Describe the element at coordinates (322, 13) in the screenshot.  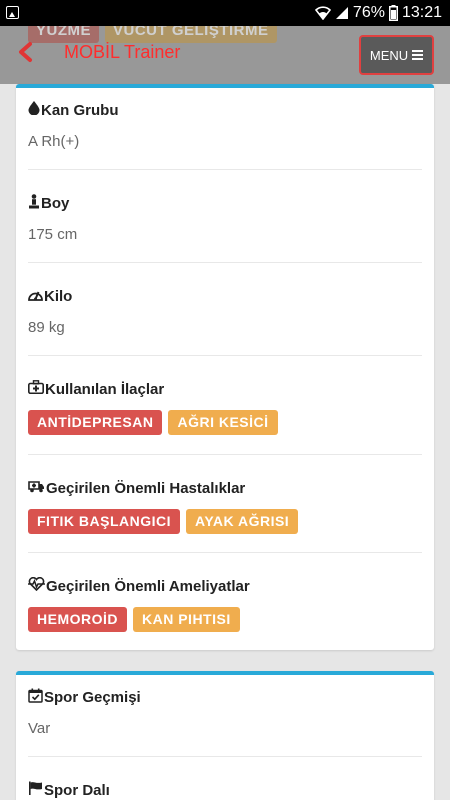
I see `wifi-icon` at that location.